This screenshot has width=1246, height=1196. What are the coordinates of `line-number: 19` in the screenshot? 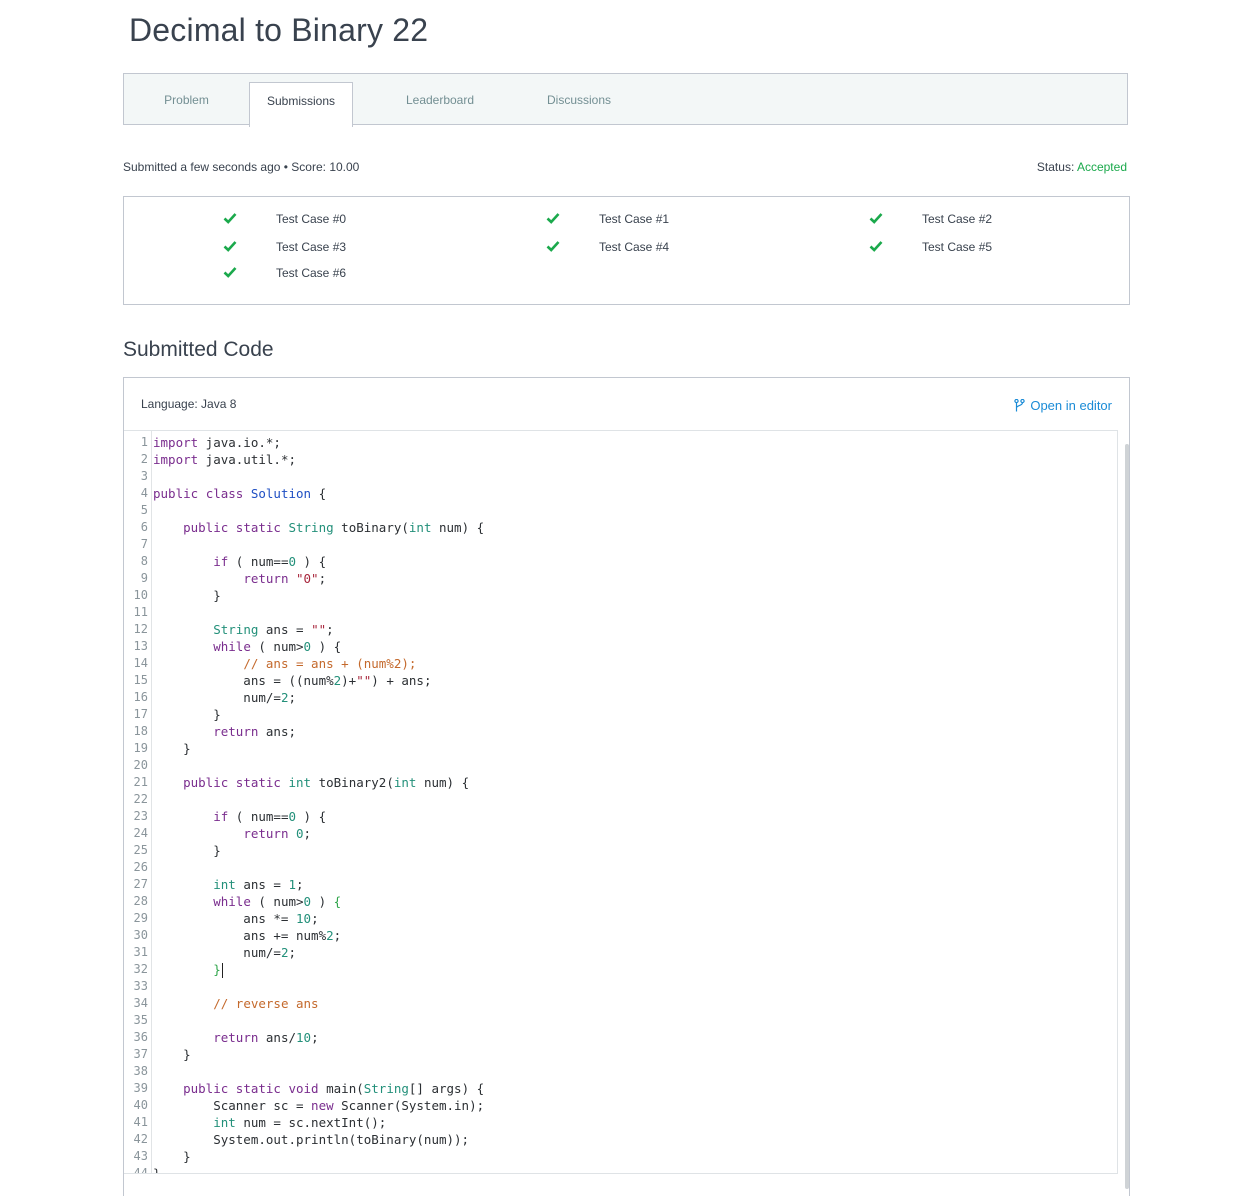 It's located at (140, 748).